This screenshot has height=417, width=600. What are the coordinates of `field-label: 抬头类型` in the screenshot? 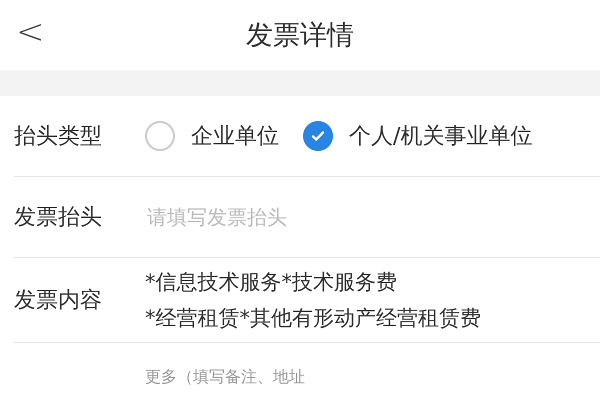 It's located at (58, 137).